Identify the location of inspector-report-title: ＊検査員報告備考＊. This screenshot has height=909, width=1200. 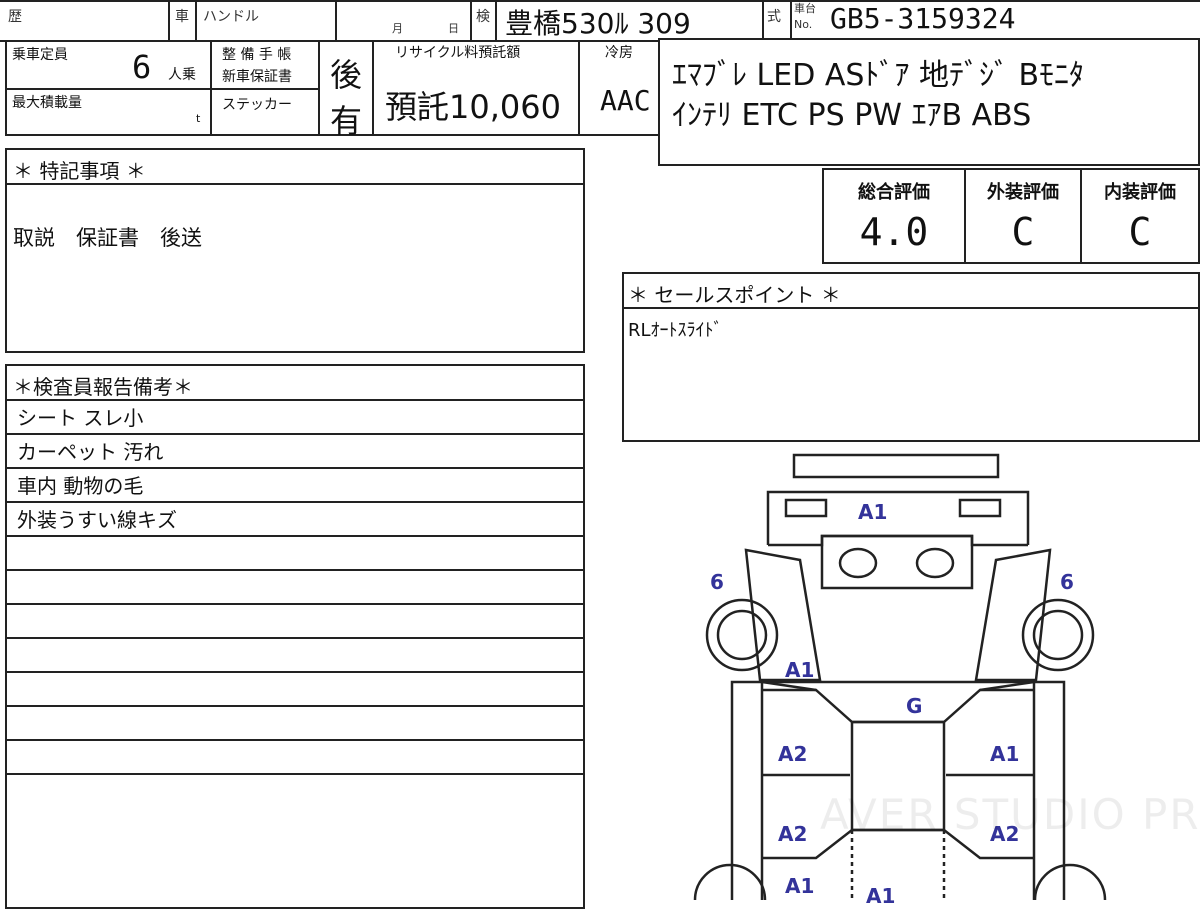
(103, 387).